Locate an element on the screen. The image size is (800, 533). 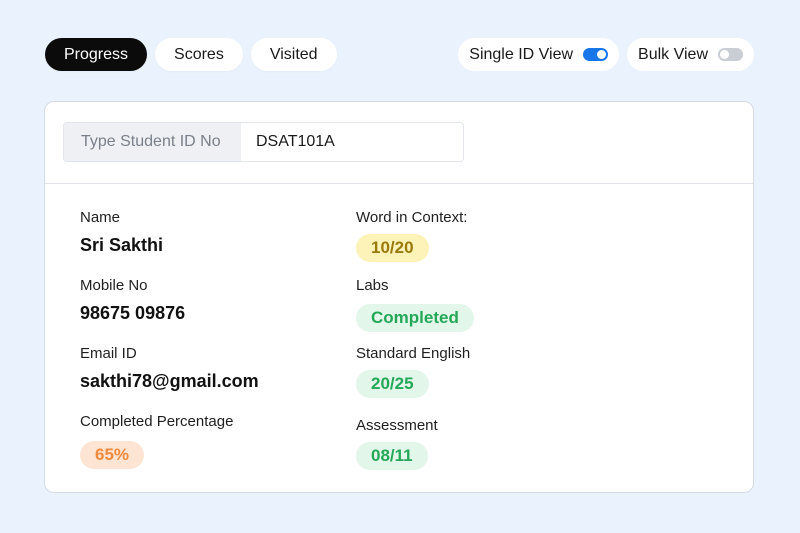
view-toggles: Single ID View Bulk View is located at coordinates (606, 54).